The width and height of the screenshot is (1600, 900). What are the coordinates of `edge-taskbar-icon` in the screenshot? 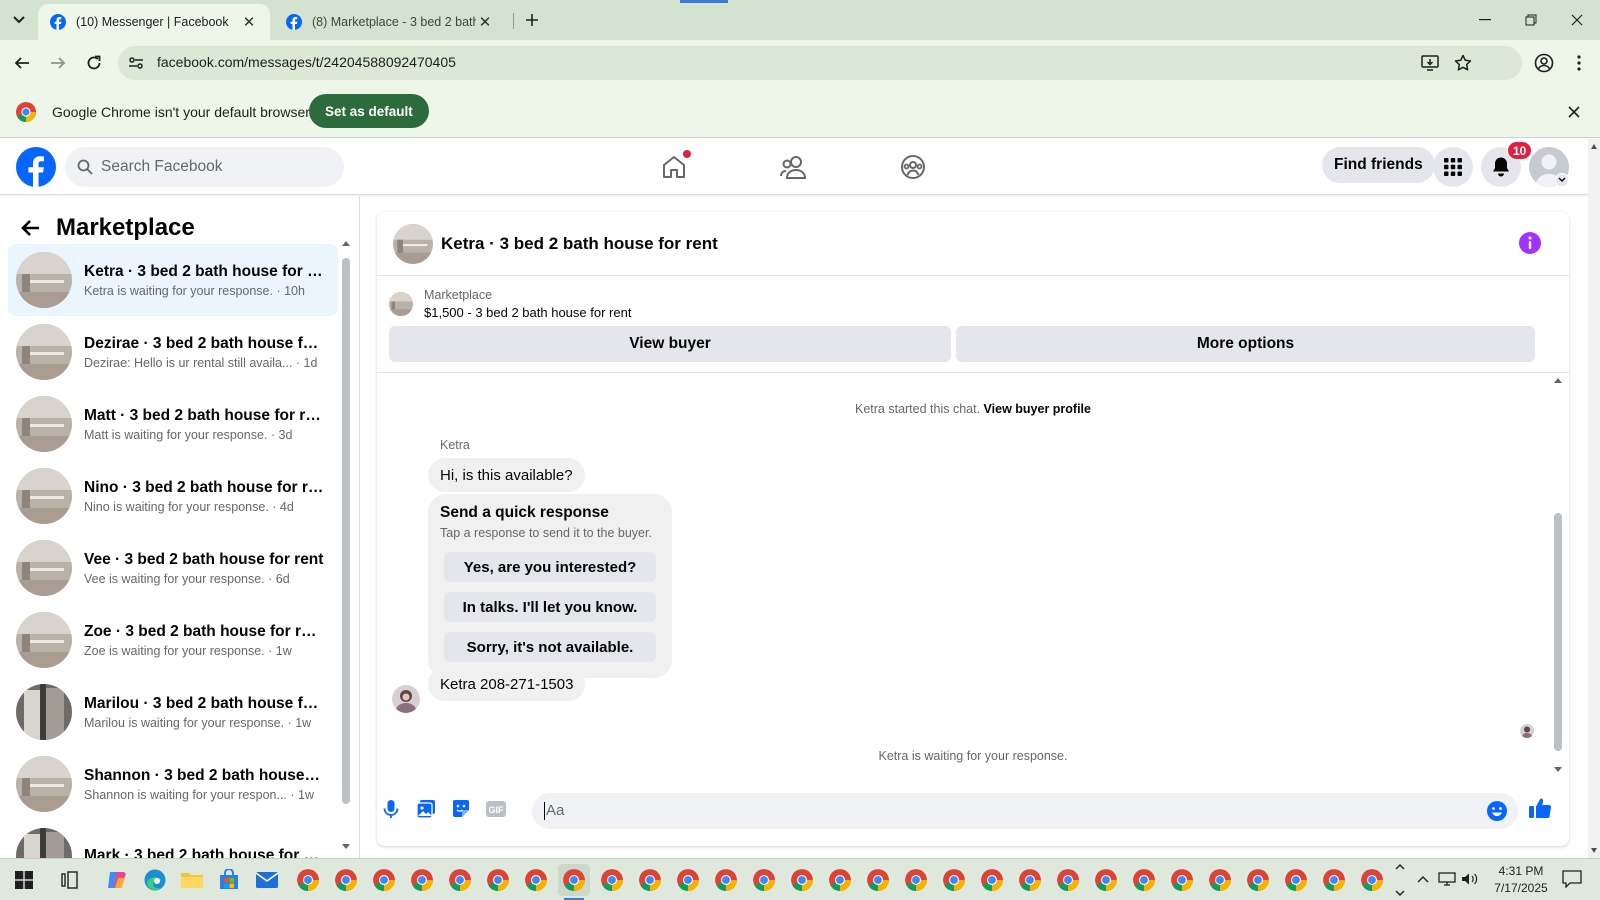 It's located at (155, 880).